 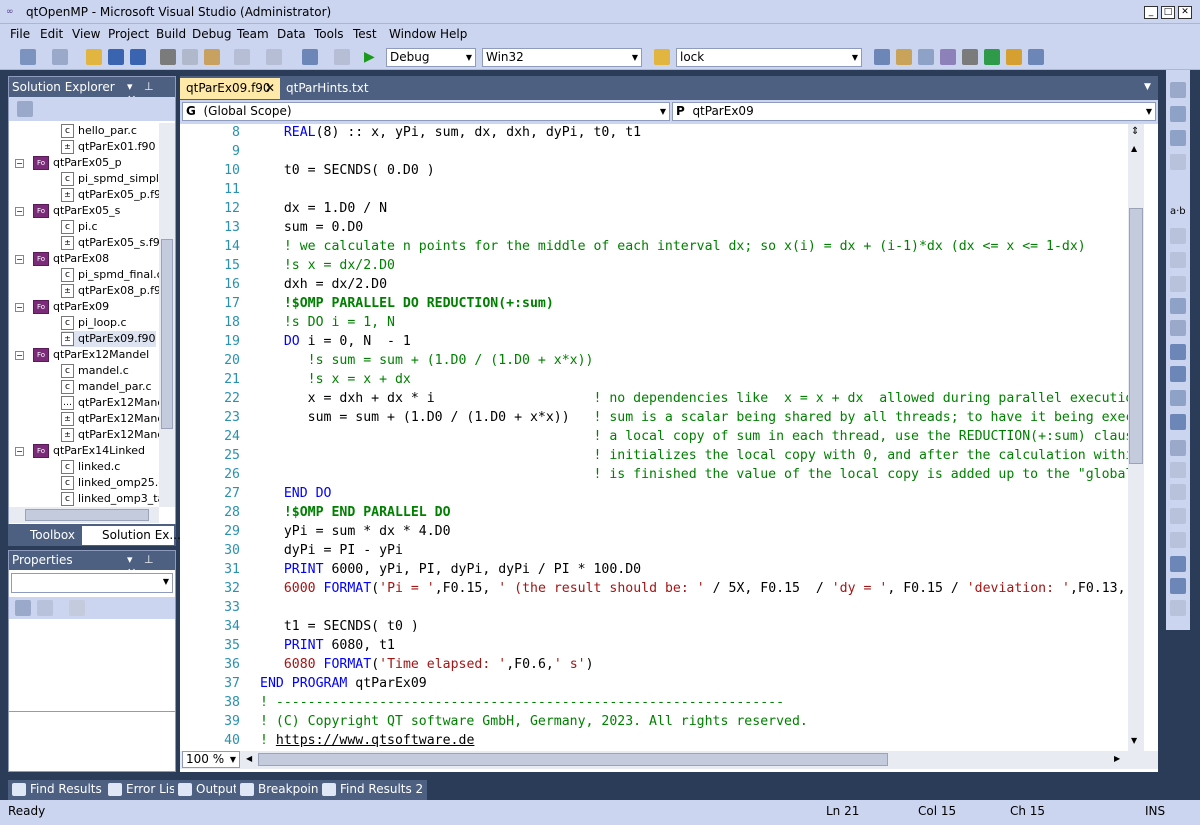 I want to click on clipboard-icon, so click(x=1178, y=328).